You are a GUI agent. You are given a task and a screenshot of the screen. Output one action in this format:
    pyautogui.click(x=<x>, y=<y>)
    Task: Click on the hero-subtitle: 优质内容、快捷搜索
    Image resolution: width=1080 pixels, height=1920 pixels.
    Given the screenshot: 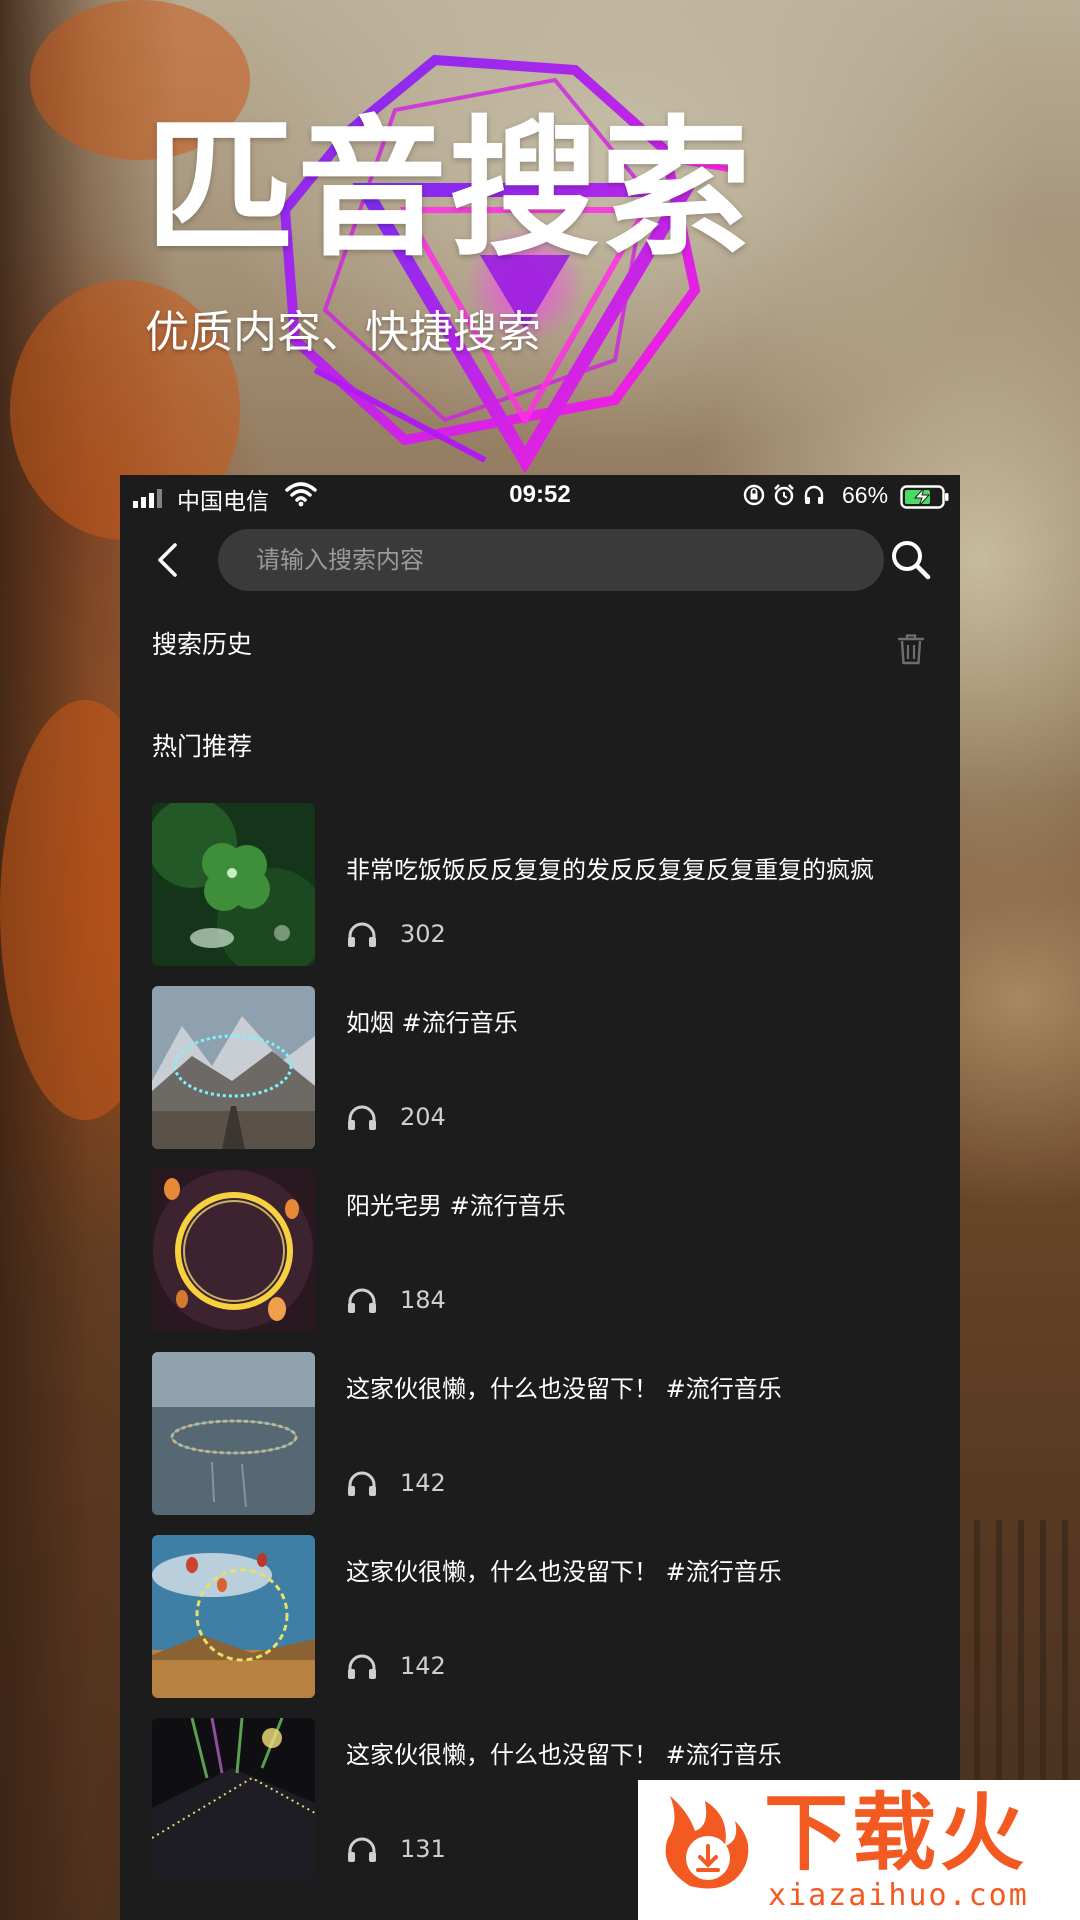 What is the action you would take?
    pyautogui.click(x=343, y=332)
    